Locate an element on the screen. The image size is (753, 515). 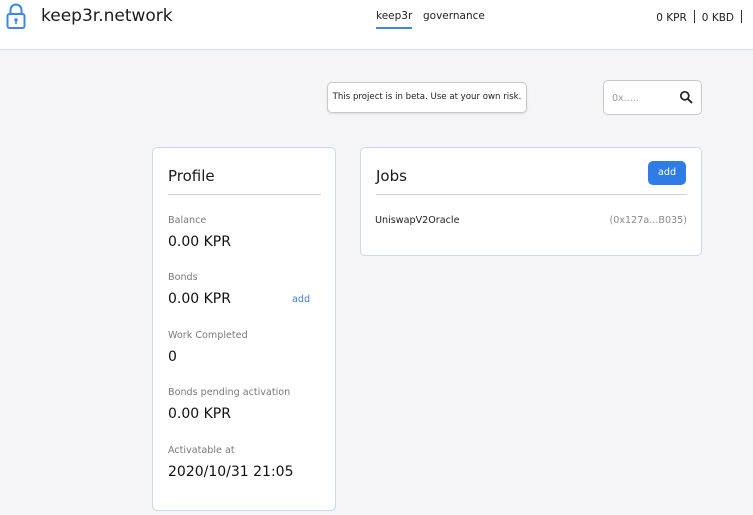
job-name: UniswapV2Oracle is located at coordinates (417, 220).